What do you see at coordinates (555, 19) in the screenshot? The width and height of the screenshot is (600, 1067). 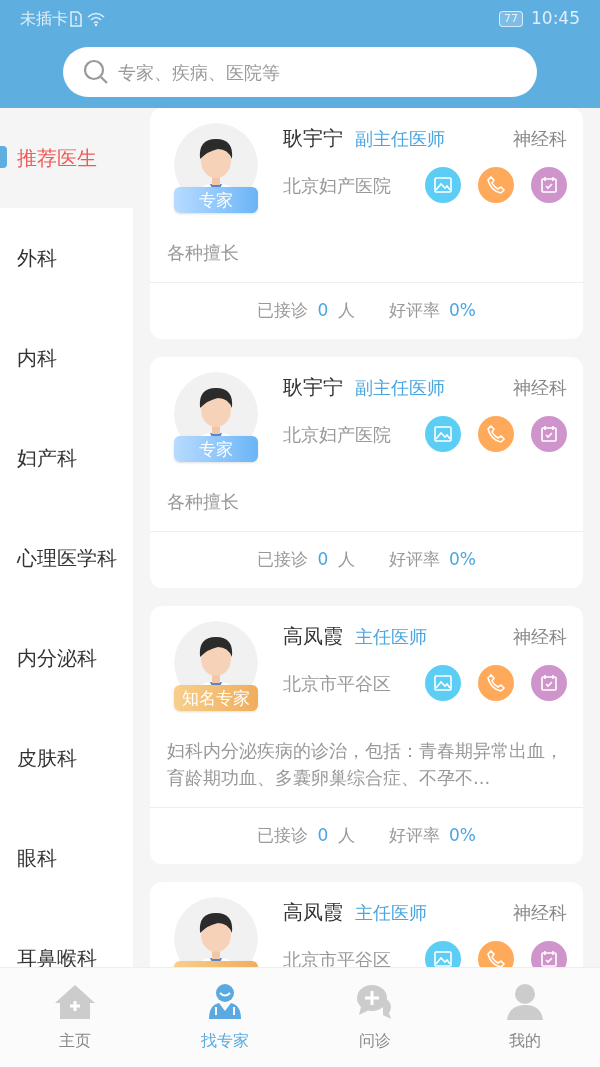 I see `time-label: 10:45` at bounding box center [555, 19].